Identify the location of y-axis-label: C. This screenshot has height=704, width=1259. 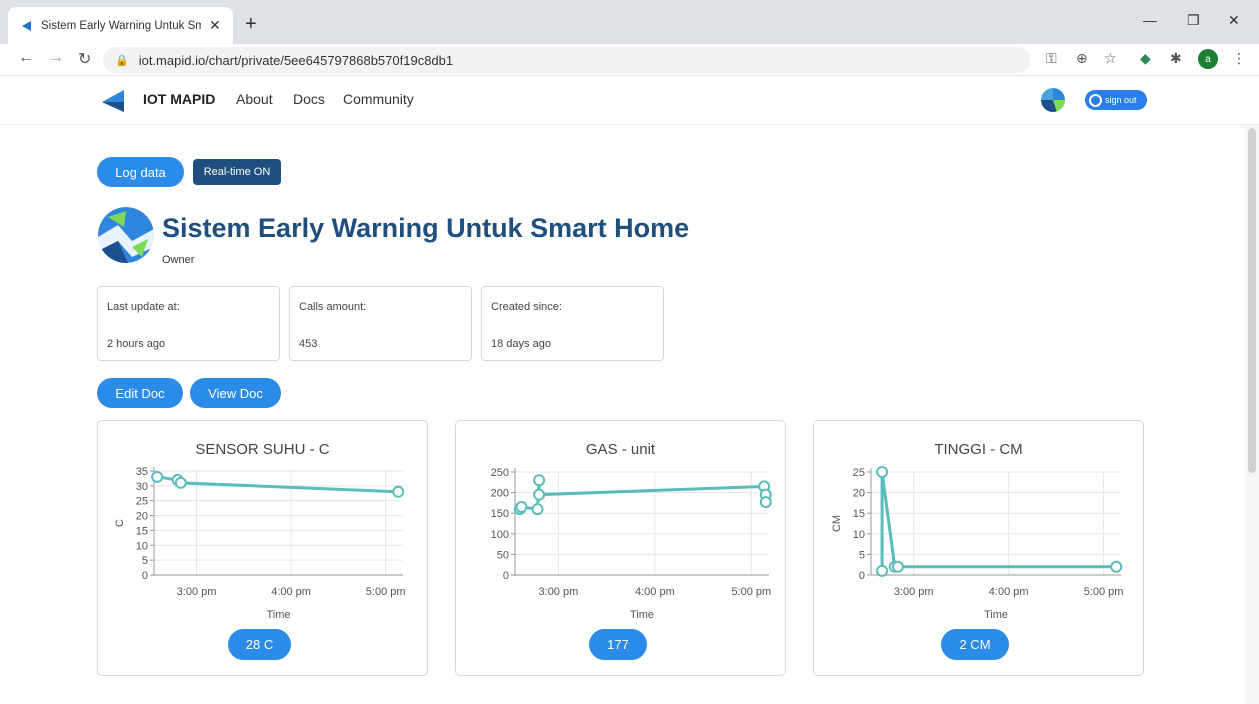
(120, 523).